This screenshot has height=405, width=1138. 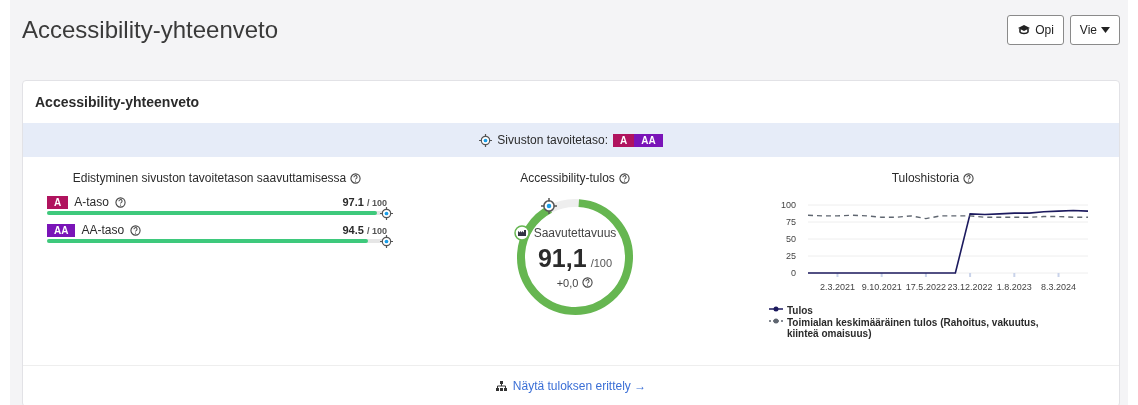 I want to click on level-score: 94.5 / 100, so click(x=364, y=230).